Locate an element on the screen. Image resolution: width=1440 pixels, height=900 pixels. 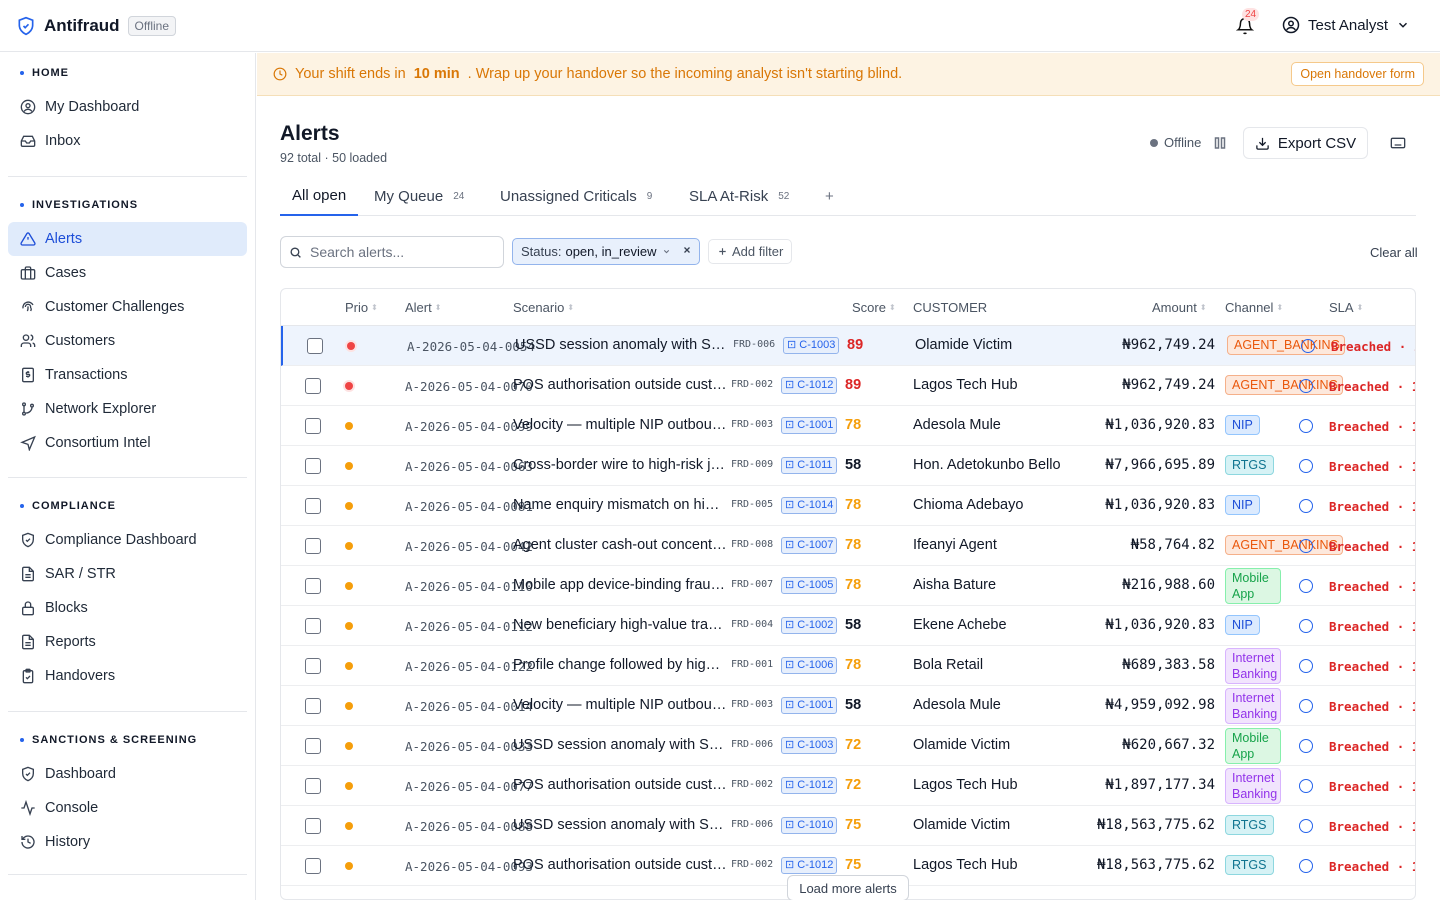
column-prio: Prio ⬍ is located at coordinates (361, 307).